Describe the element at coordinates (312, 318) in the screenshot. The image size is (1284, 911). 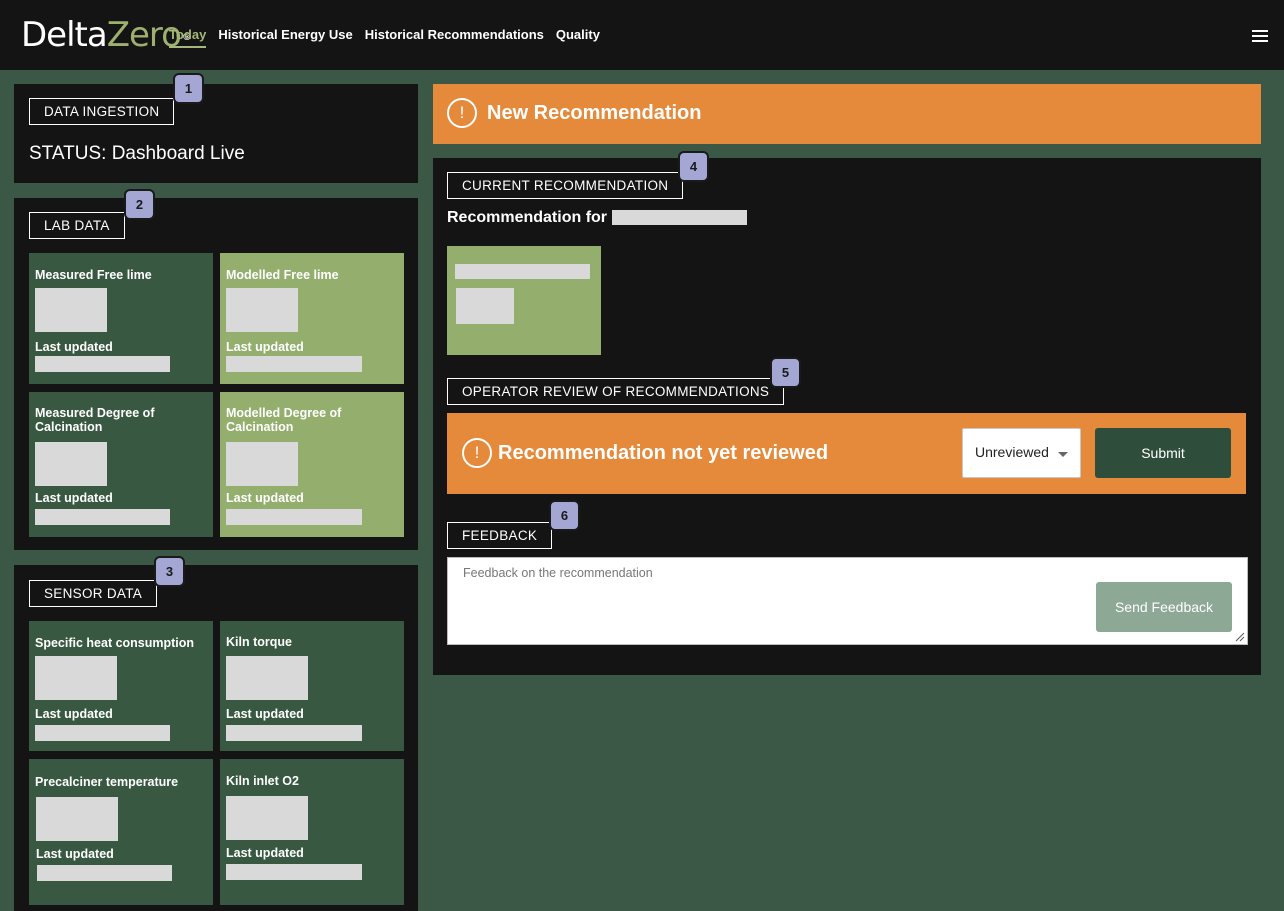
I see `tile-modelled-free-lime: Modelled Free lime Last updated` at that location.